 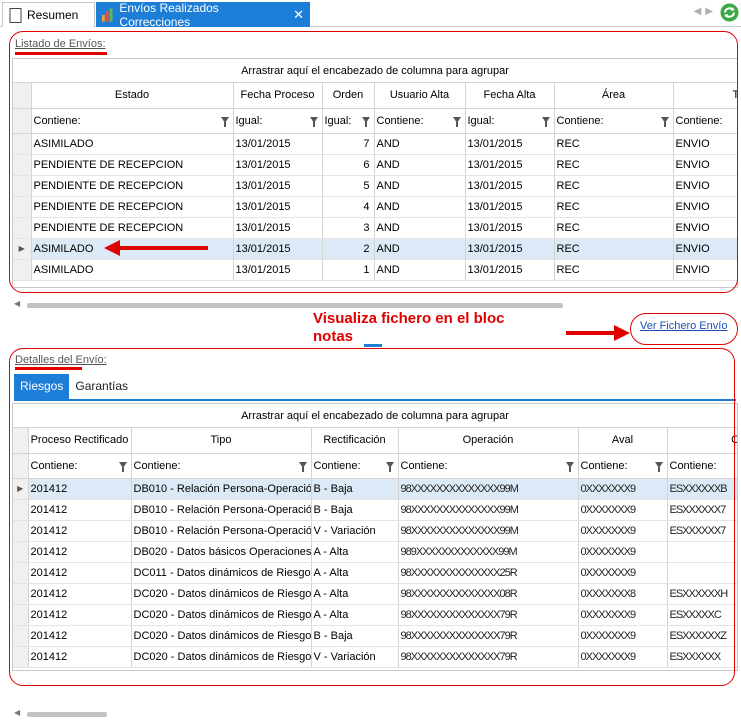 I want to click on filter-rectificacion: Contiene:, so click(x=355, y=466).